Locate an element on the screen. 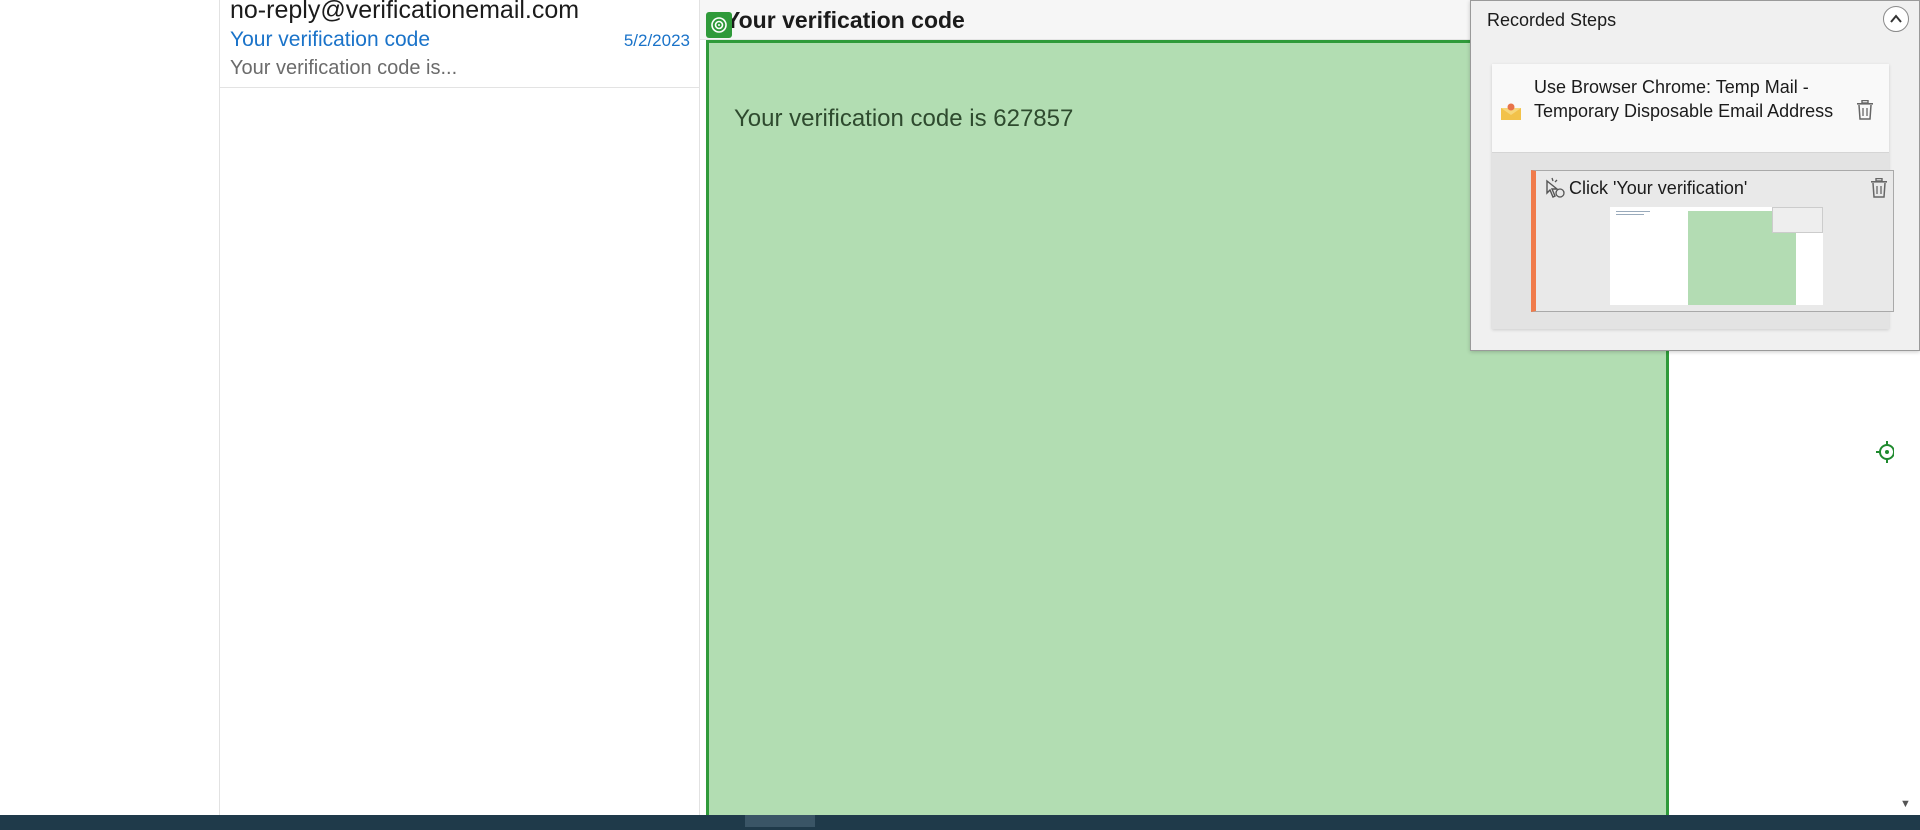 This screenshot has width=1920, height=830. message-subject: Your verification code is located at coordinates (330, 39).